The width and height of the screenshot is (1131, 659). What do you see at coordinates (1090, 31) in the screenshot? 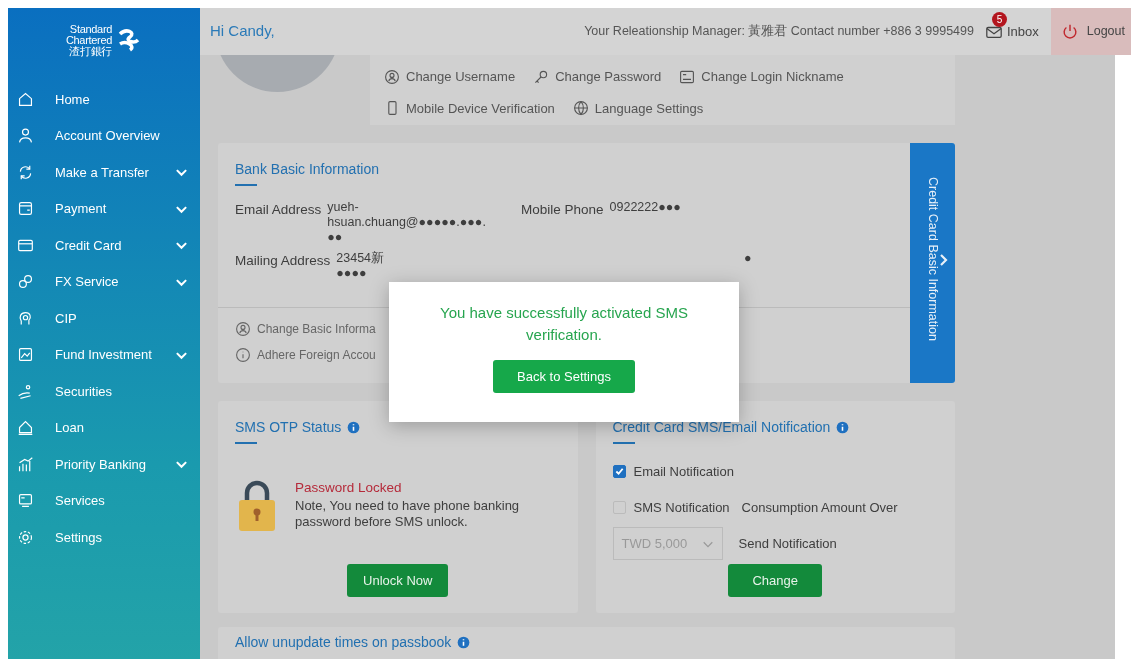
I see `logout-button: Logout` at bounding box center [1090, 31].